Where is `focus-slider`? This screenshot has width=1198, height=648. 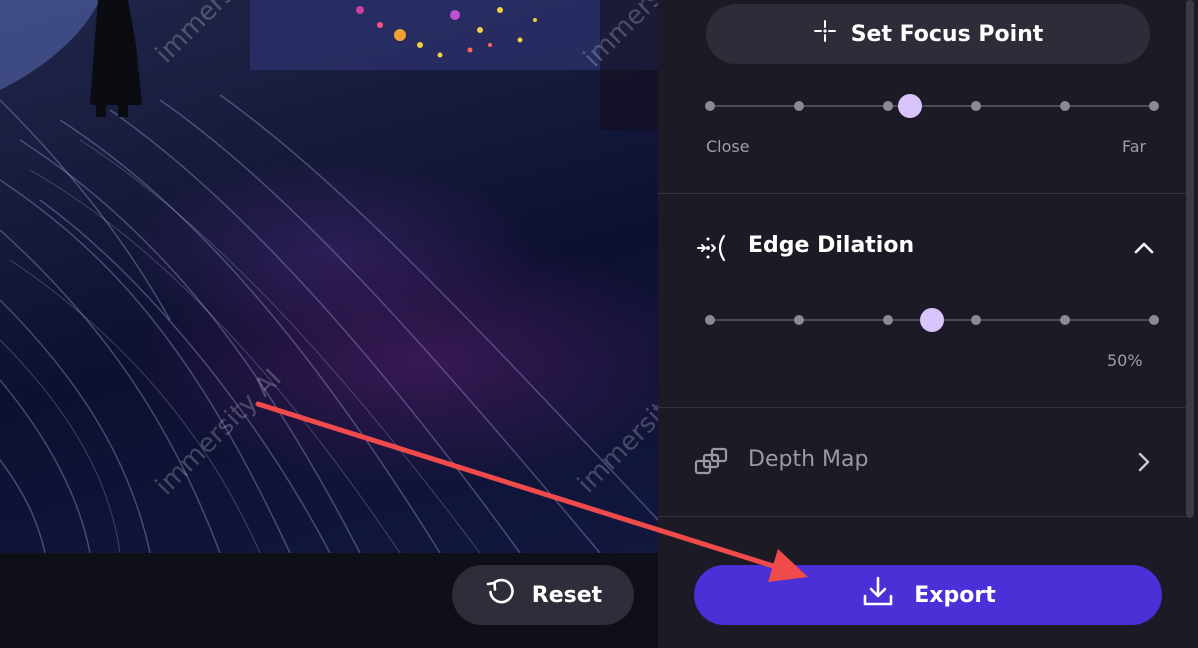
focus-slider is located at coordinates (932, 106).